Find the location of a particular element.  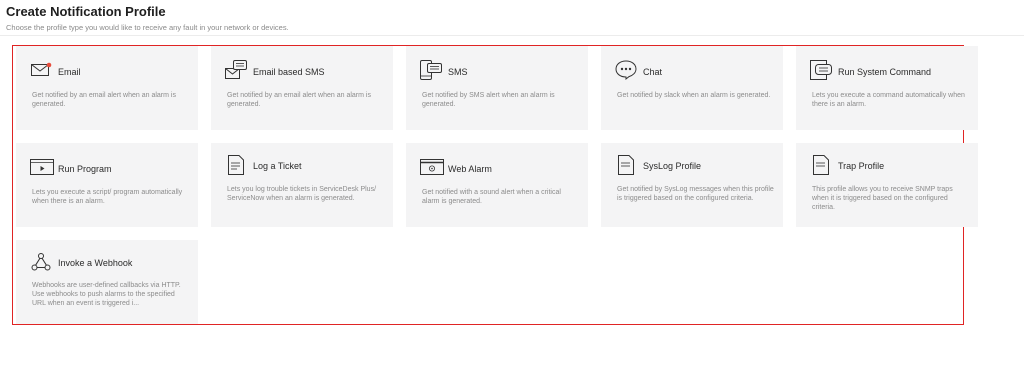

header-divider is located at coordinates (512, 35).